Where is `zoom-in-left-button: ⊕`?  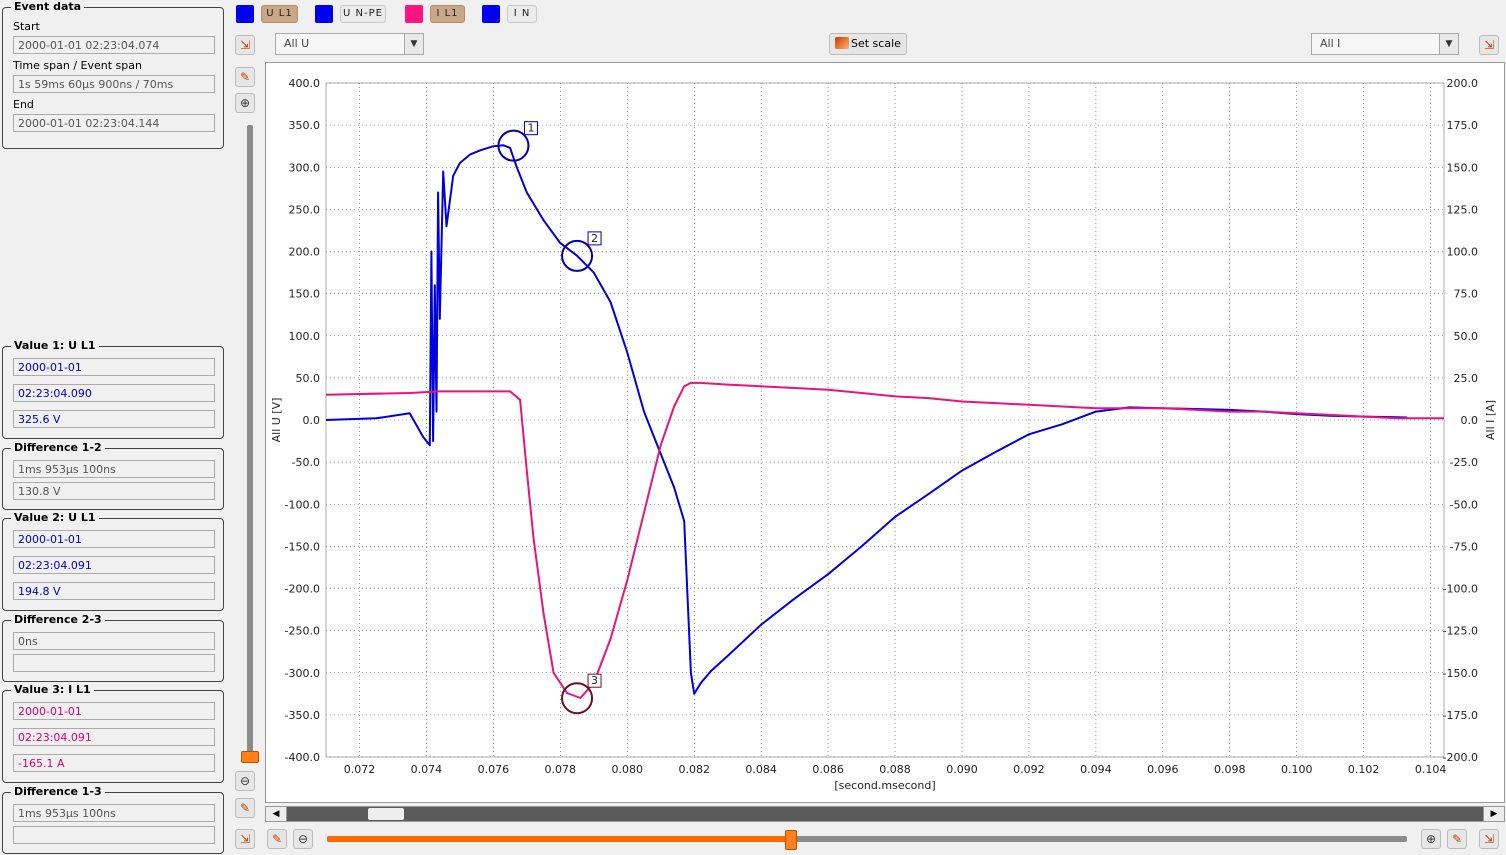 zoom-in-left-button: ⊕ is located at coordinates (245, 103).